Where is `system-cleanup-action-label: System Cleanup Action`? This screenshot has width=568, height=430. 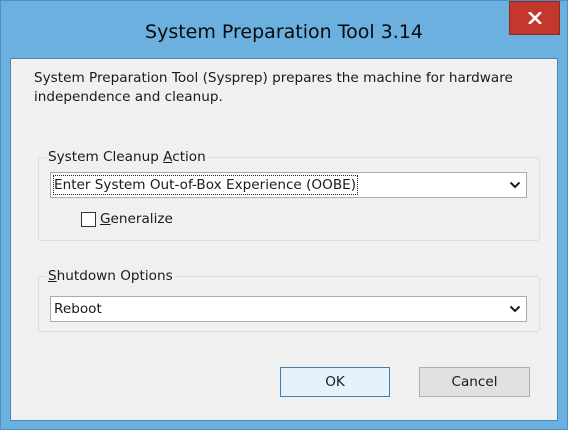 system-cleanup-action-label: System Cleanup Action is located at coordinates (127, 157).